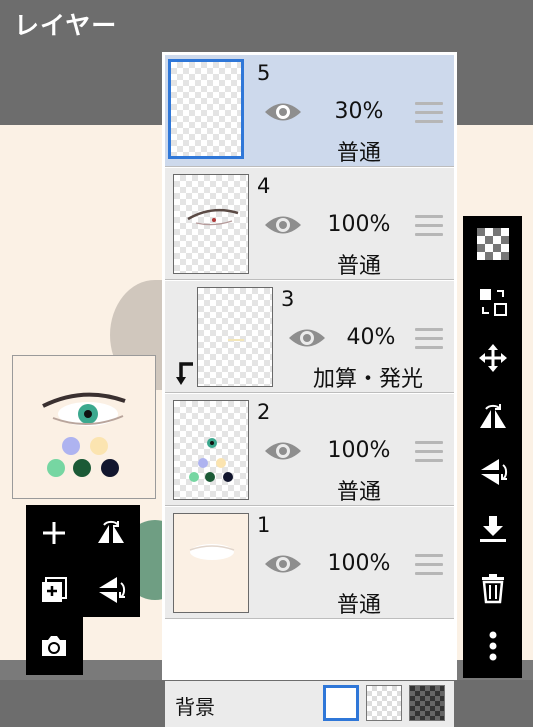  I want to click on add-layer-copy-icon, so click(54, 590).